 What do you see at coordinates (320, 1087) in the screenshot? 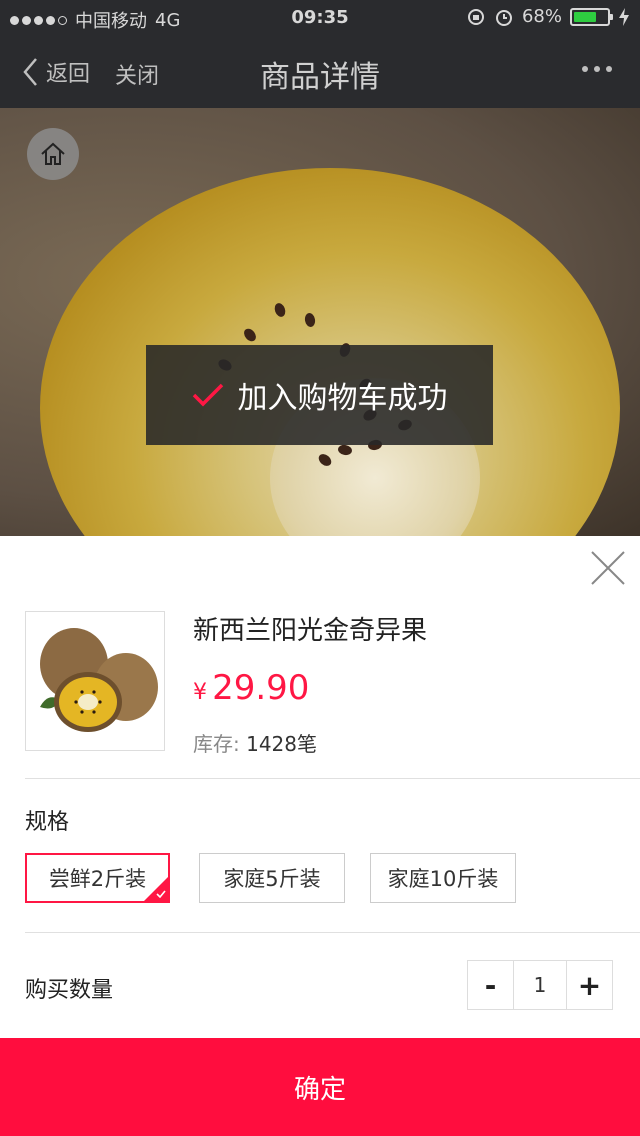
I see `confirm-button: 确定` at bounding box center [320, 1087].